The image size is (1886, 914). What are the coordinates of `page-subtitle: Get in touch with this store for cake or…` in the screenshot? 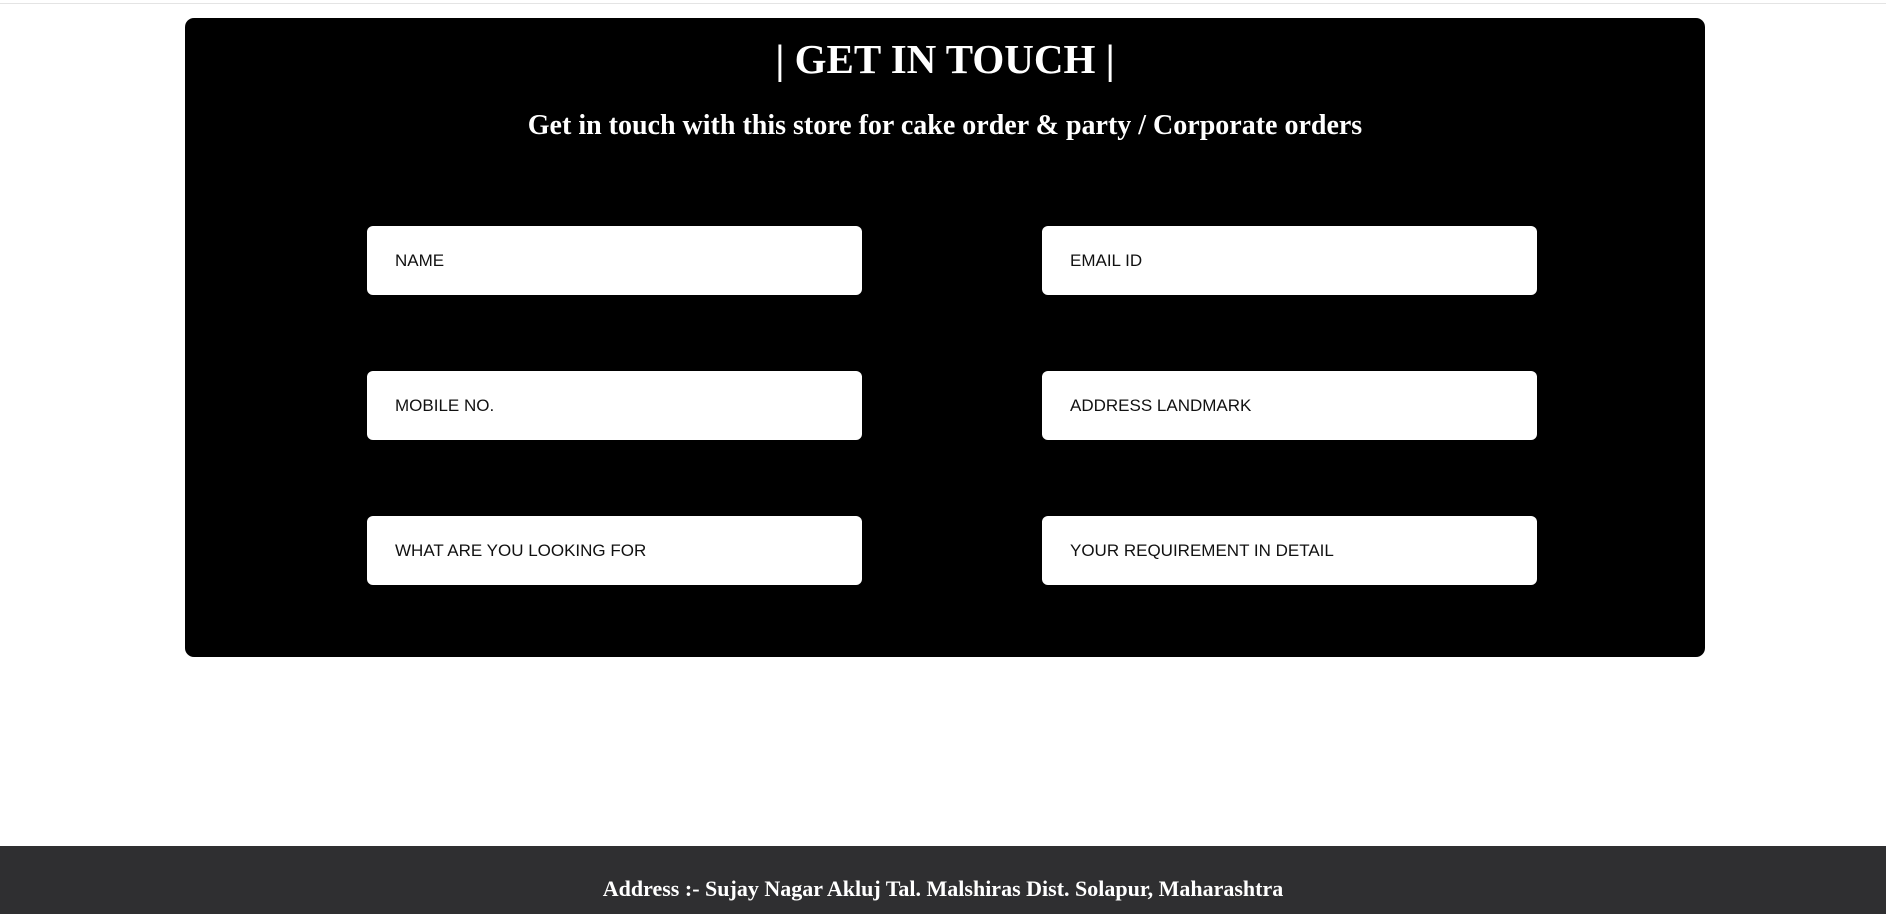 It's located at (945, 125).